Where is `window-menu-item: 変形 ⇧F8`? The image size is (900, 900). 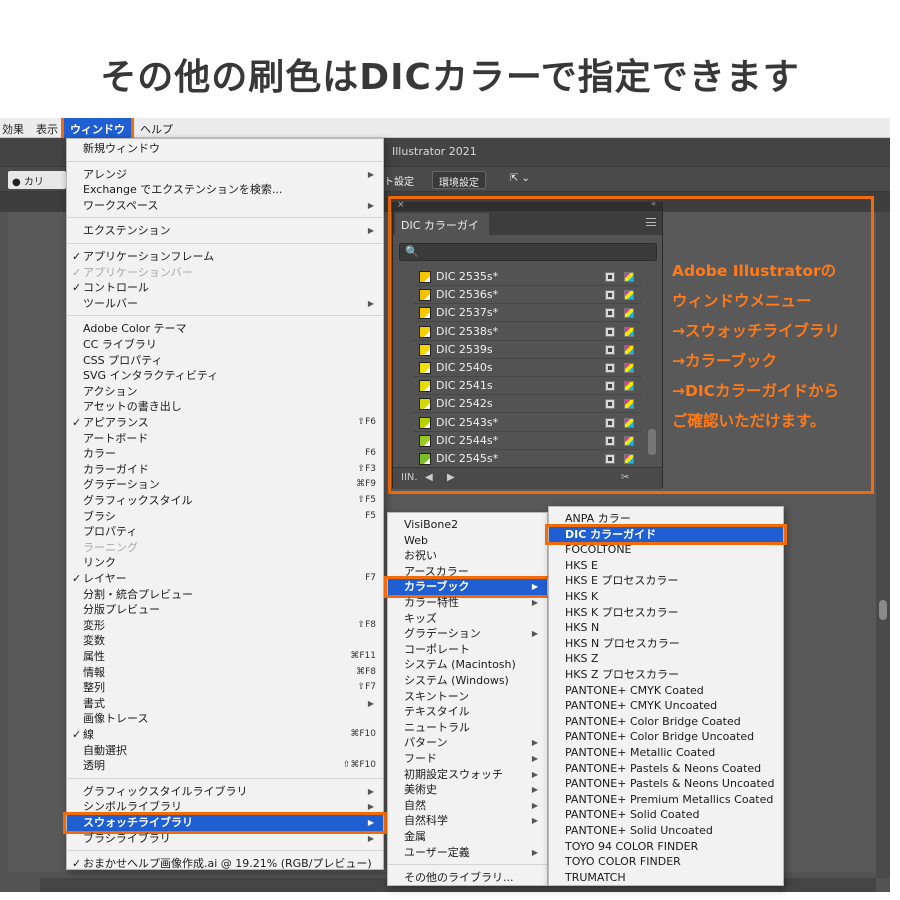
window-menu-item: 変形 ⇧F8 is located at coordinates (225, 626).